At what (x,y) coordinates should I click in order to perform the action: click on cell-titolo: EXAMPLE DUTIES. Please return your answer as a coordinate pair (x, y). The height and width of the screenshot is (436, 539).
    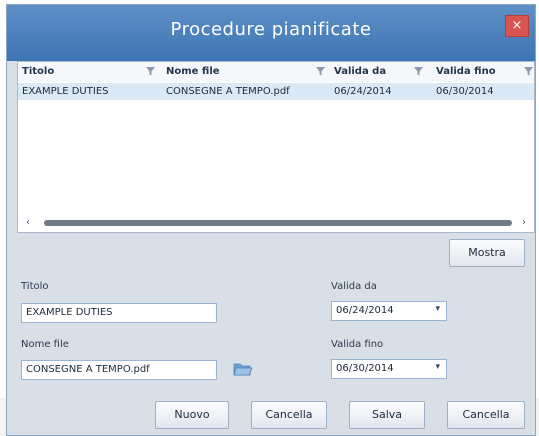
    Looking at the image, I should click on (65, 91).